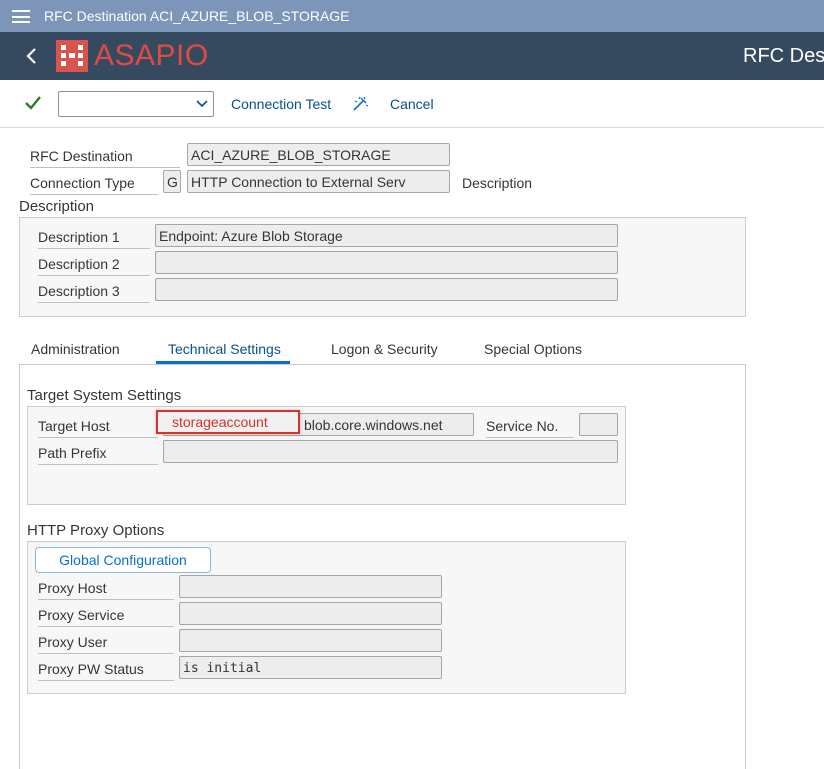  I want to click on chevron-down-icon, so click(202, 104).